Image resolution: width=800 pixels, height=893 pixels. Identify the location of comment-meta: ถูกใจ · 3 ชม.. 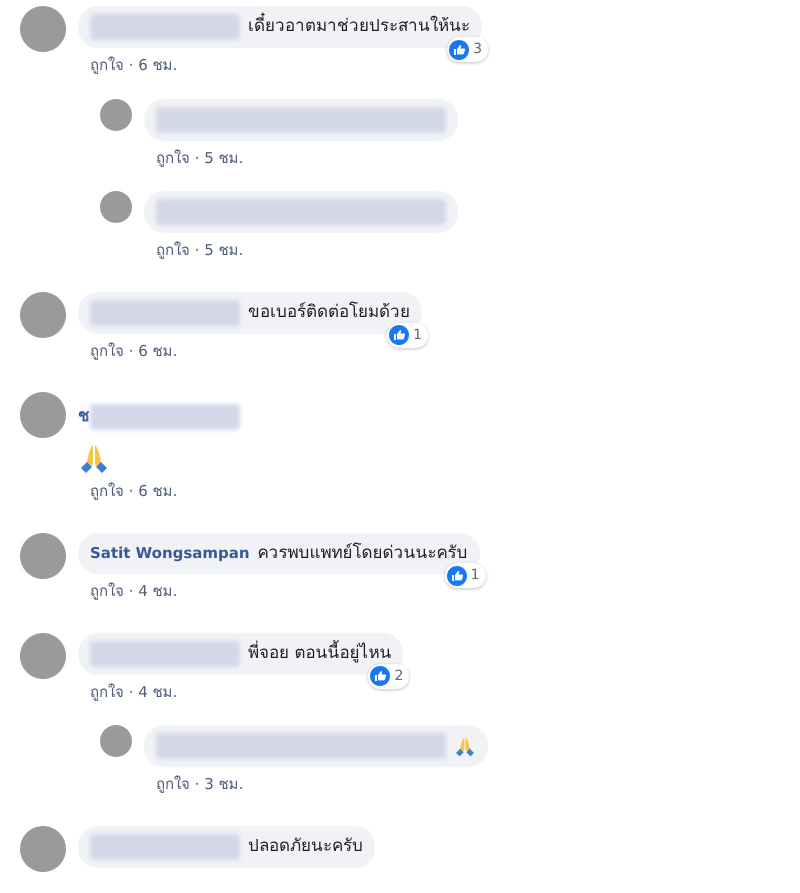
(200, 784).